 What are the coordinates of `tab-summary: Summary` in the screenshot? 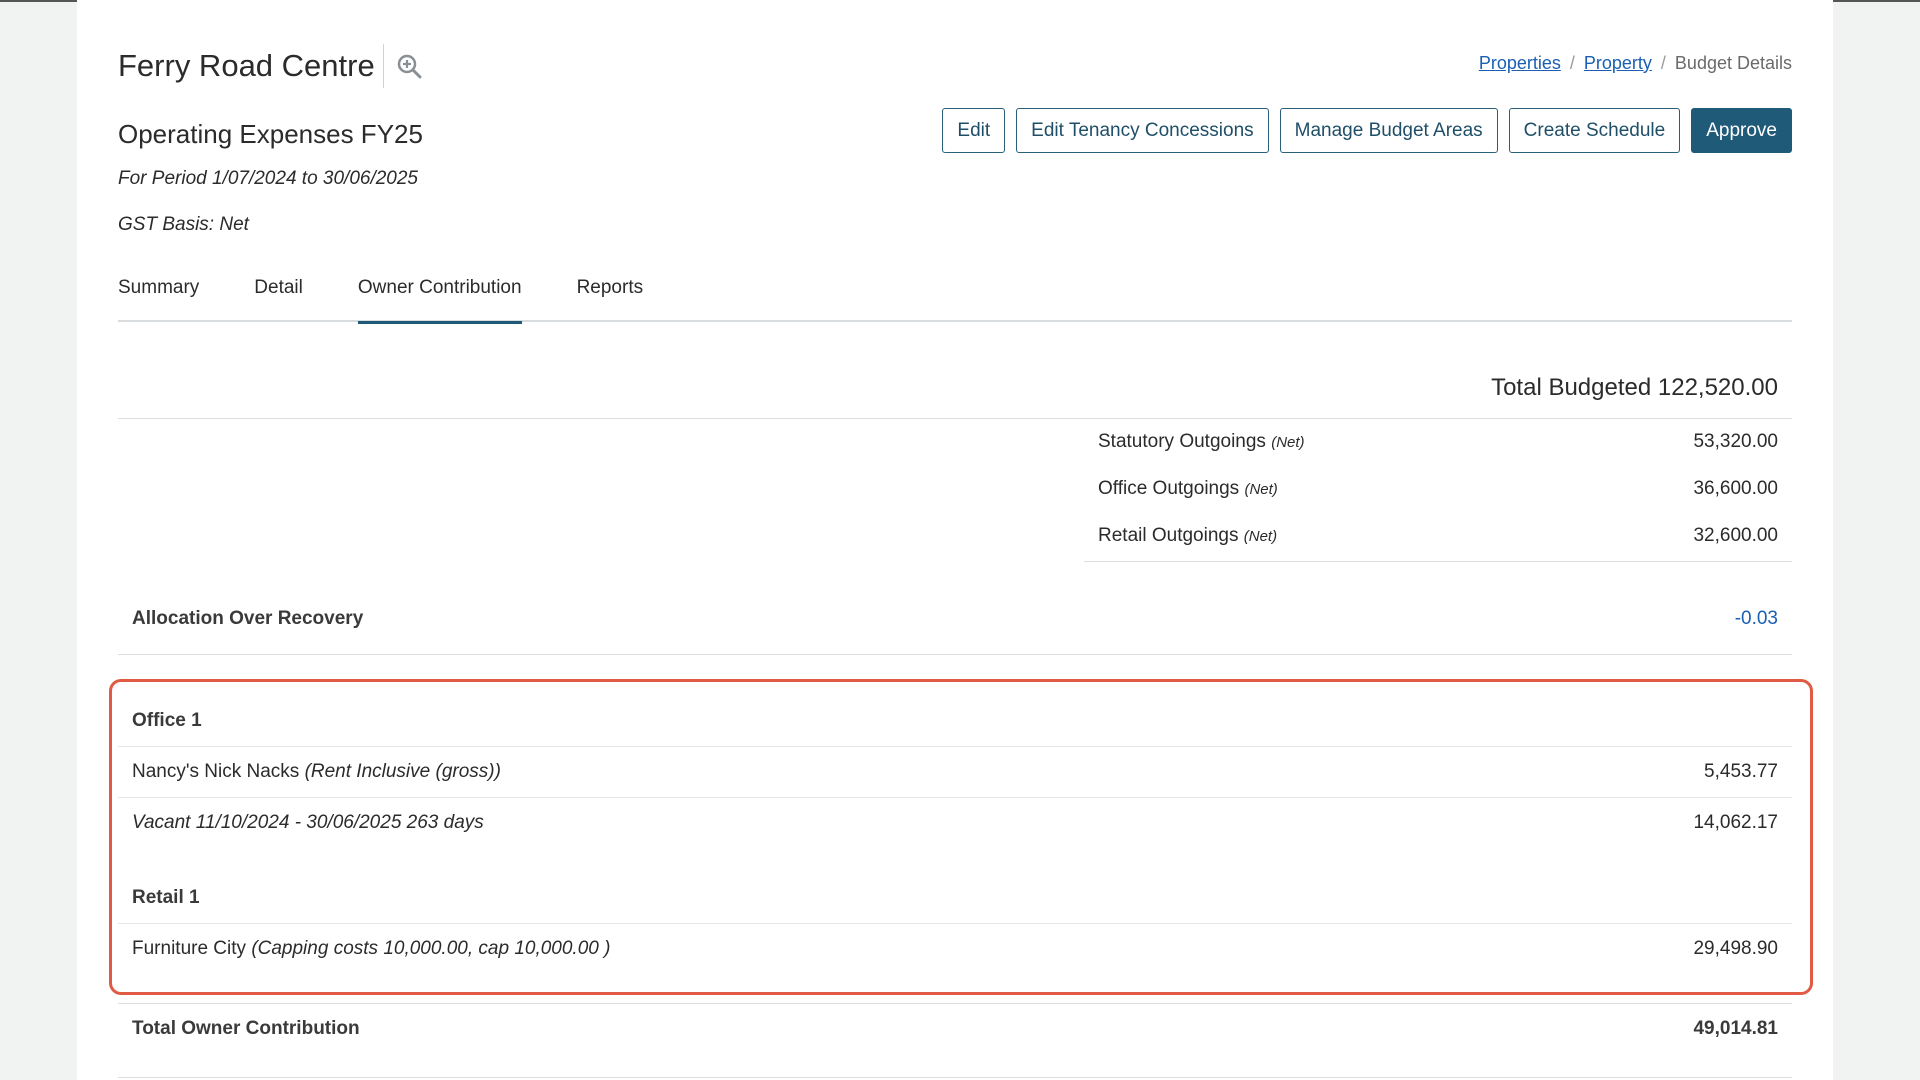 It's located at (158, 296).